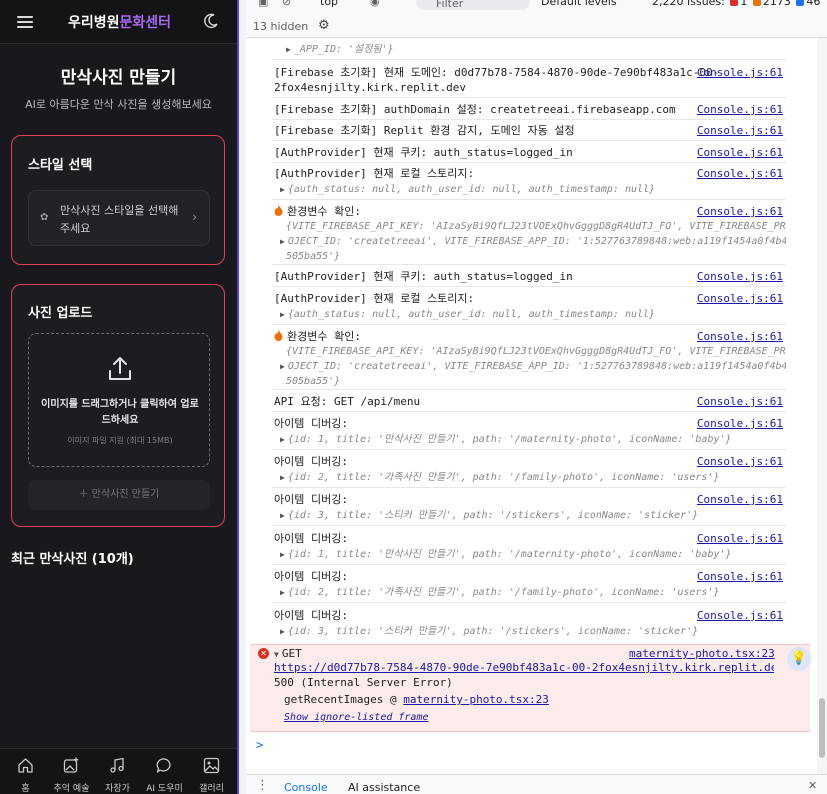 This screenshot has width=827, height=794. What do you see at coordinates (384, 787) in the screenshot?
I see `tab-ai-assistance: AI assistance` at bounding box center [384, 787].